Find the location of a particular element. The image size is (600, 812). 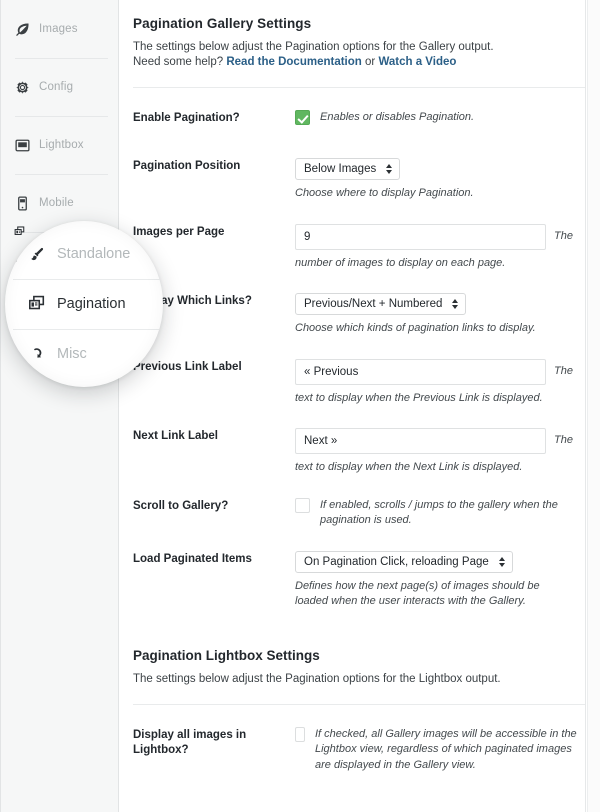

magnified-item-label: Pagination is located at coordinates (91, 304).